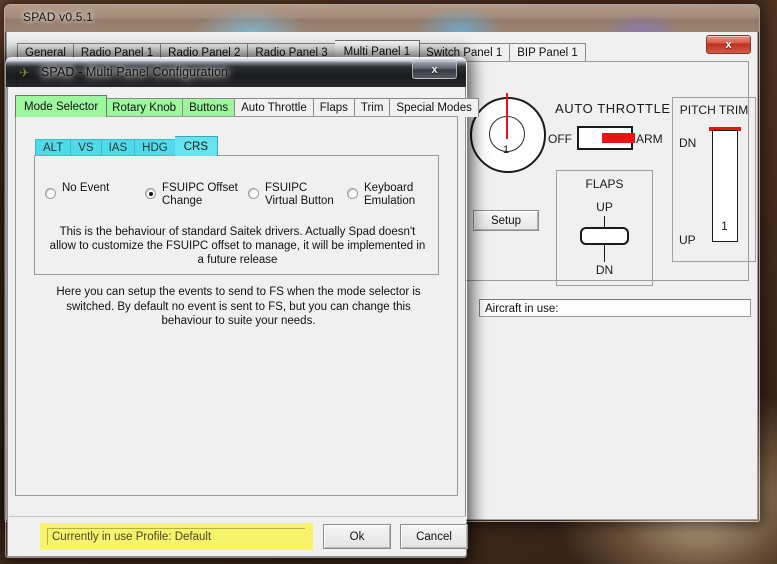  I want to click on ok-button: Ok, so click(357, 536).